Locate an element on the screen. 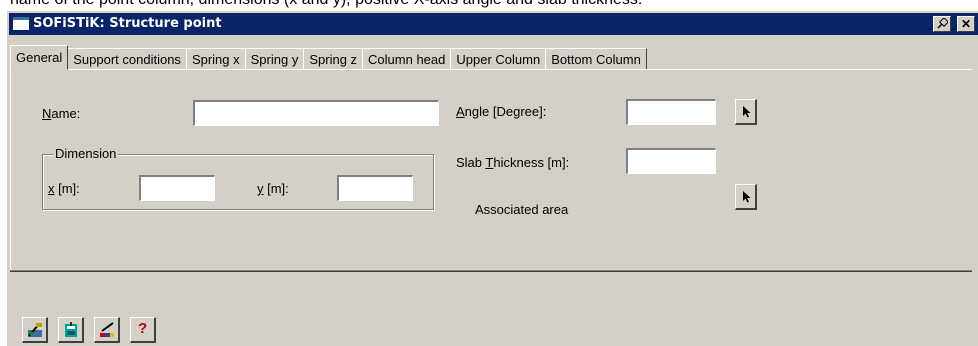  close-button: ✕ is located at coordinates (966, 24).